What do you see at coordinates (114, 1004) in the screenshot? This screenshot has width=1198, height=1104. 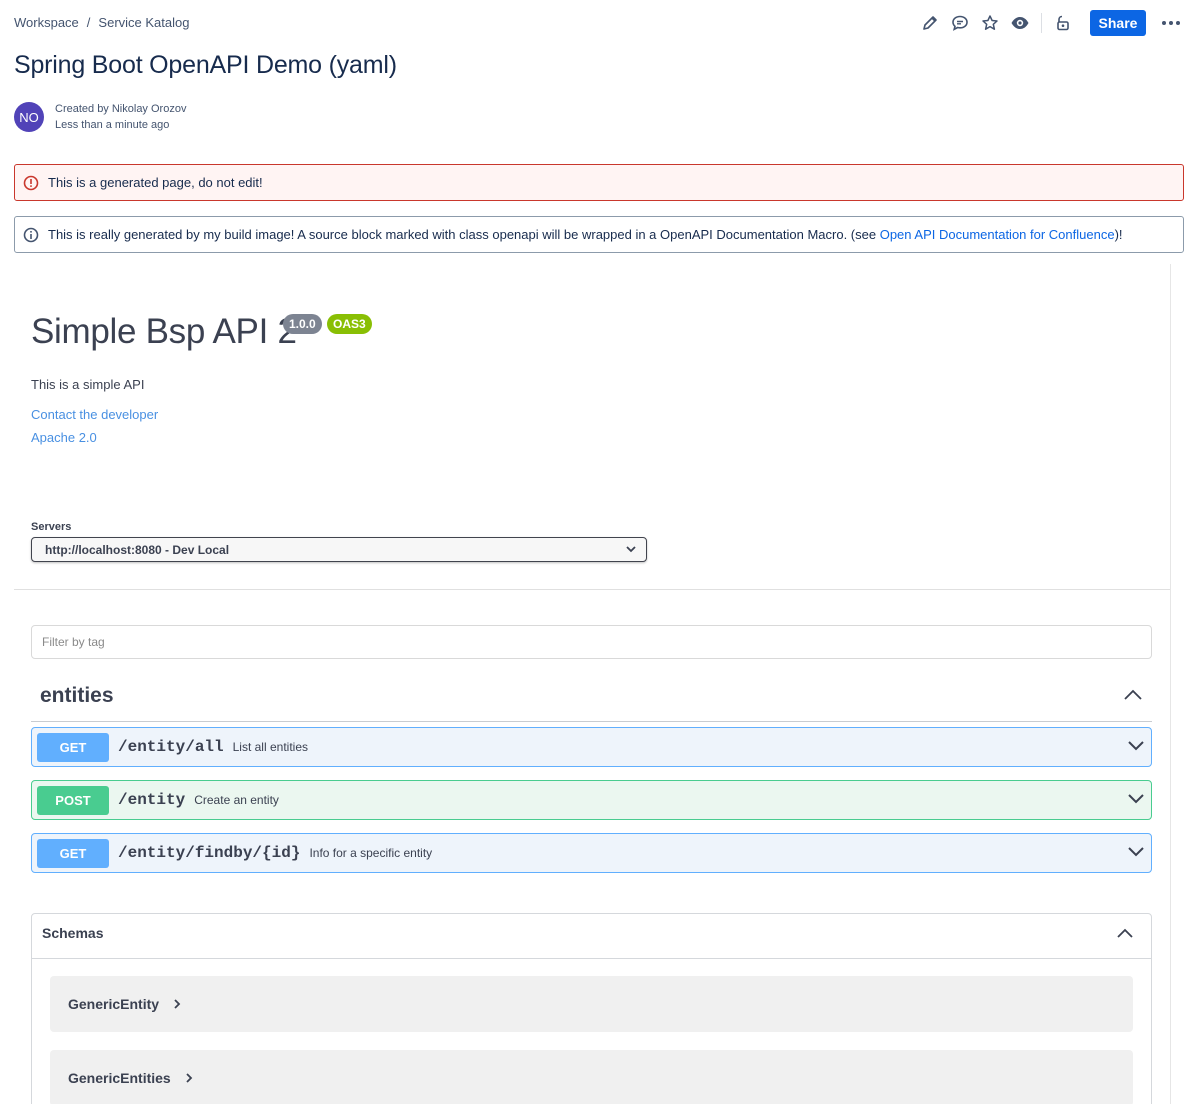 I see `model-name: GenericEntity` at bounding box center [114, 1004].